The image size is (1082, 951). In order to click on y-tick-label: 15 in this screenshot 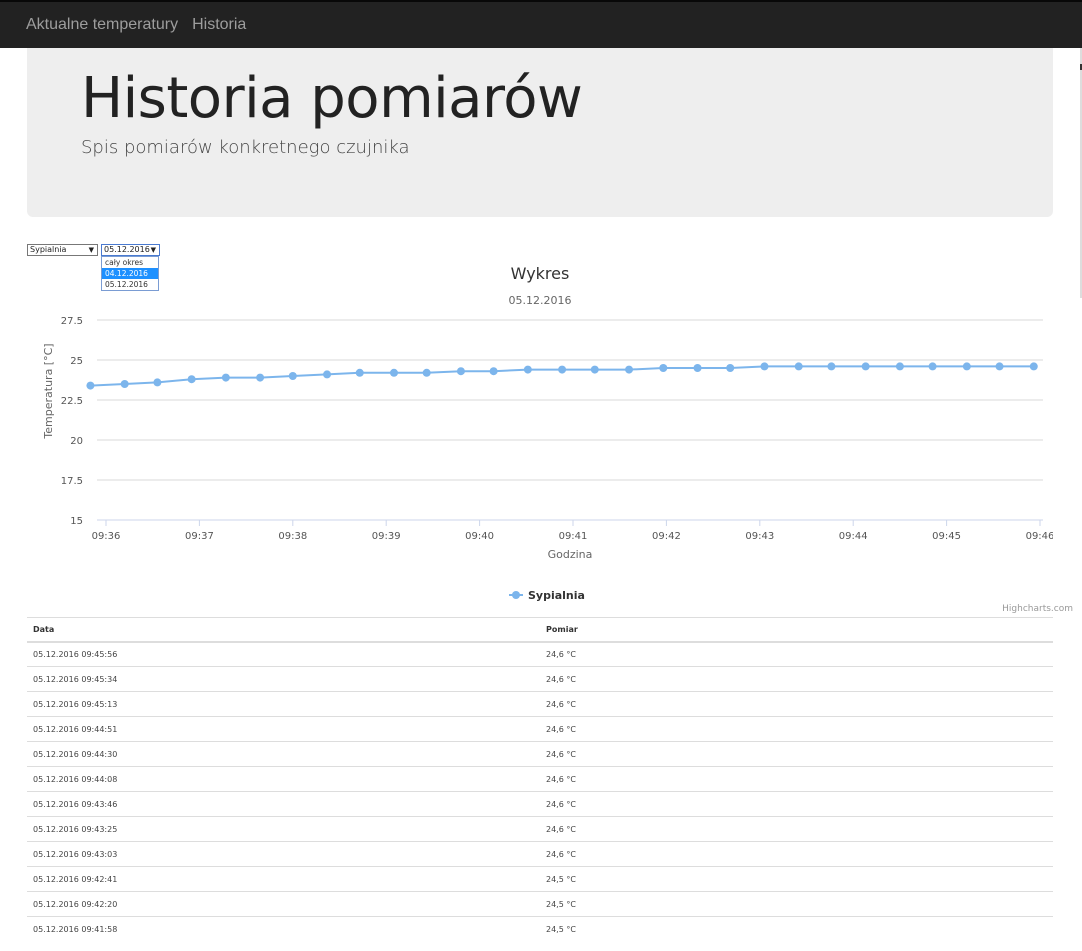, I will do `click(76, 521)`.